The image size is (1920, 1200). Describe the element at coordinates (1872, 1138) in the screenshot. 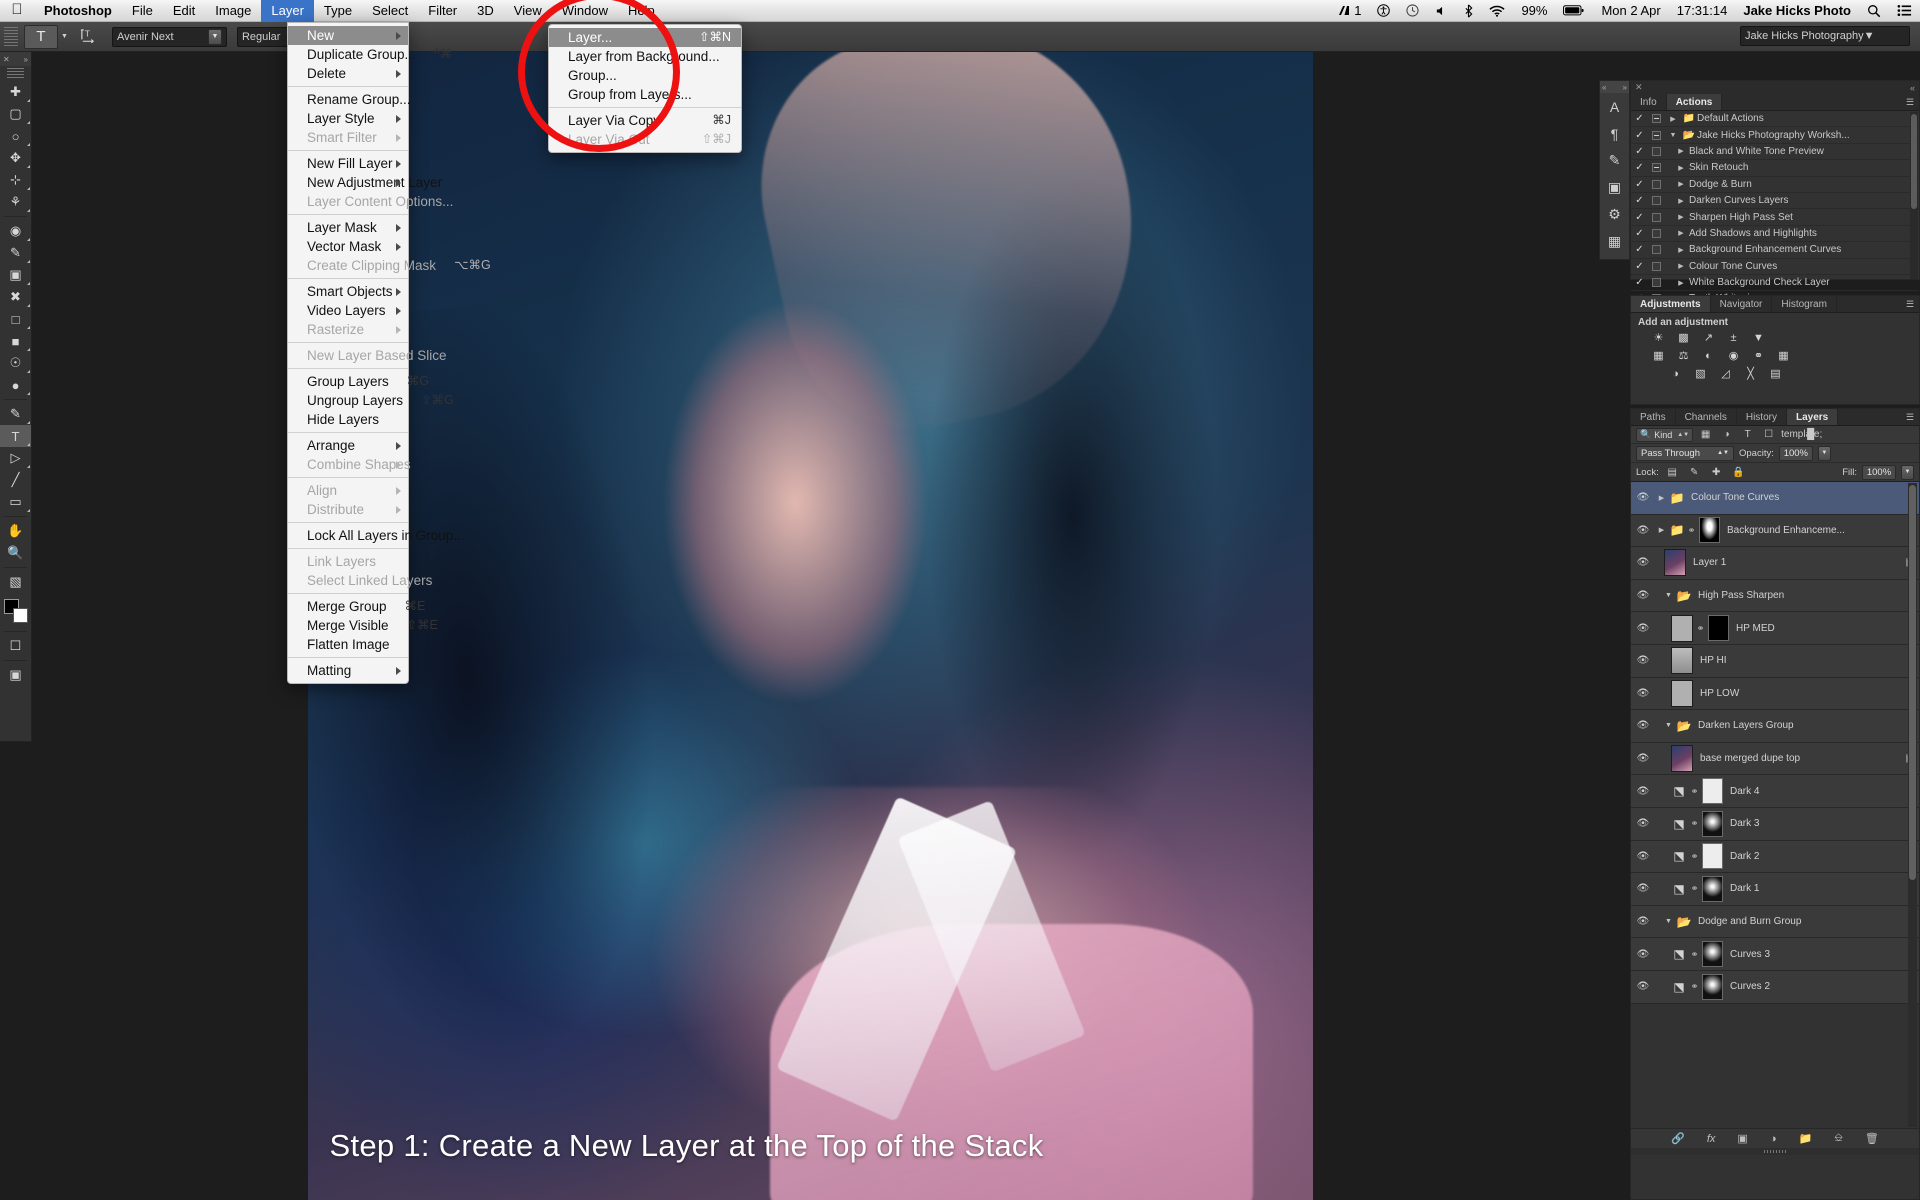

I see `delete-layer-icon: 🗑` at that location.